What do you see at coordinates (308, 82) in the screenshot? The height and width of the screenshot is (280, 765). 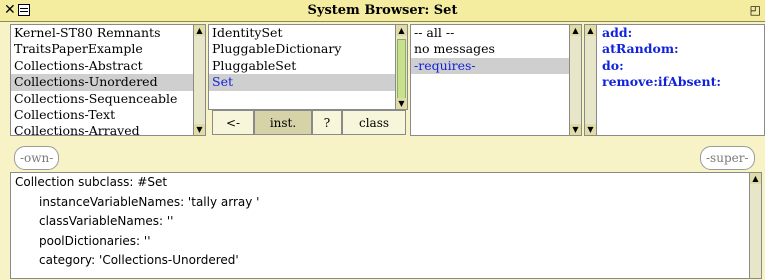 I see `class-item-selected: Set` at bounding box center [308, 82].